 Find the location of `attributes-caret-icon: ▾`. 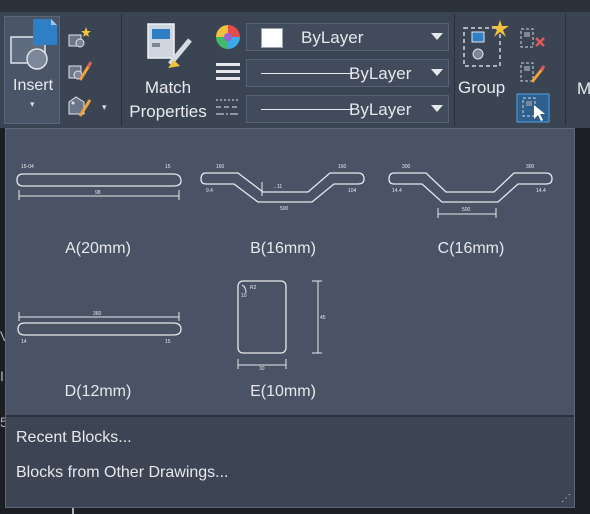

attributes-caret-icon: ▾ is located at coordinates (104, 107).